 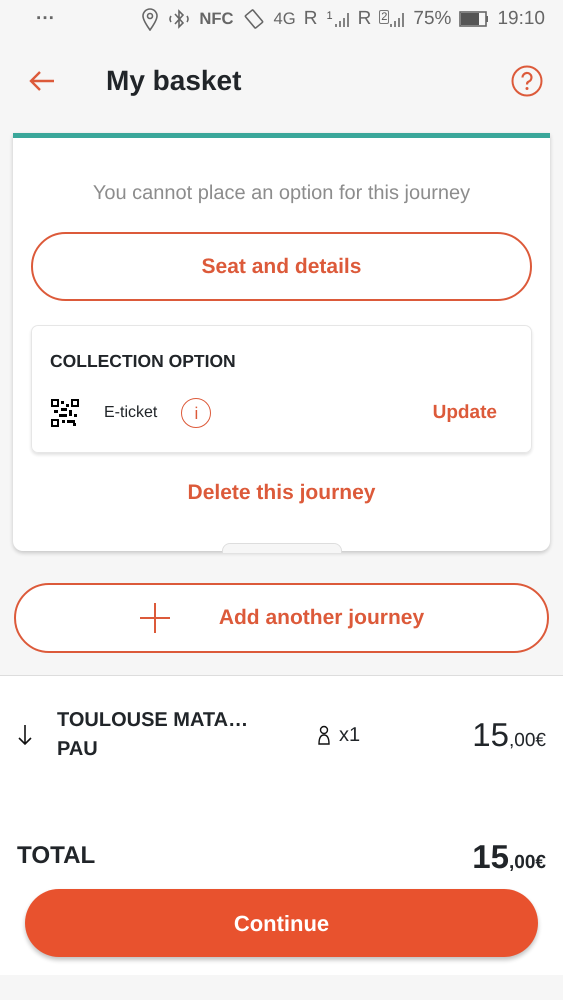 What do you see at coordinates (285, 19) in the screenshot?
I see `network-label: 4G` at bounding box center [285, 19].